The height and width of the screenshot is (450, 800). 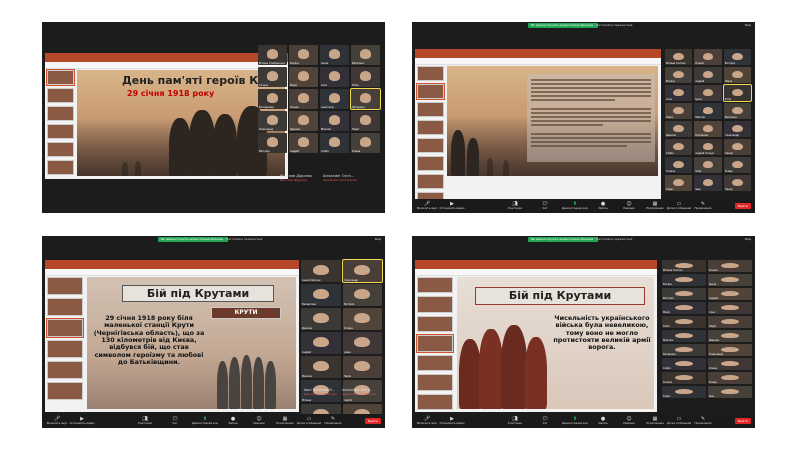 I want to click on participant-tile: Володимир, so click(x=272, y=99).